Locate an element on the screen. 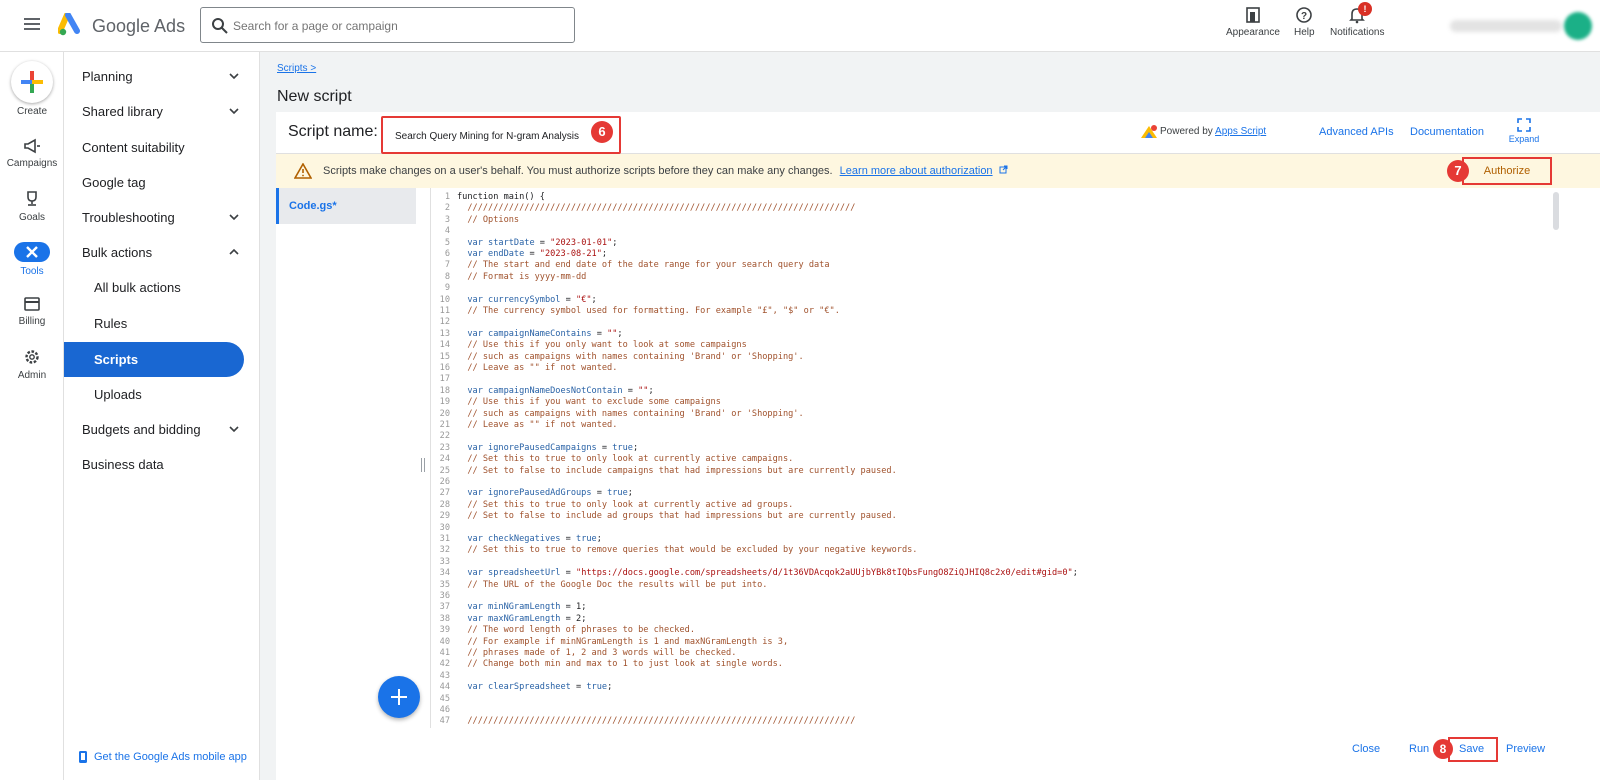  code-text: var clearSpreadsheet = true; is located at coordinates (535, 687).